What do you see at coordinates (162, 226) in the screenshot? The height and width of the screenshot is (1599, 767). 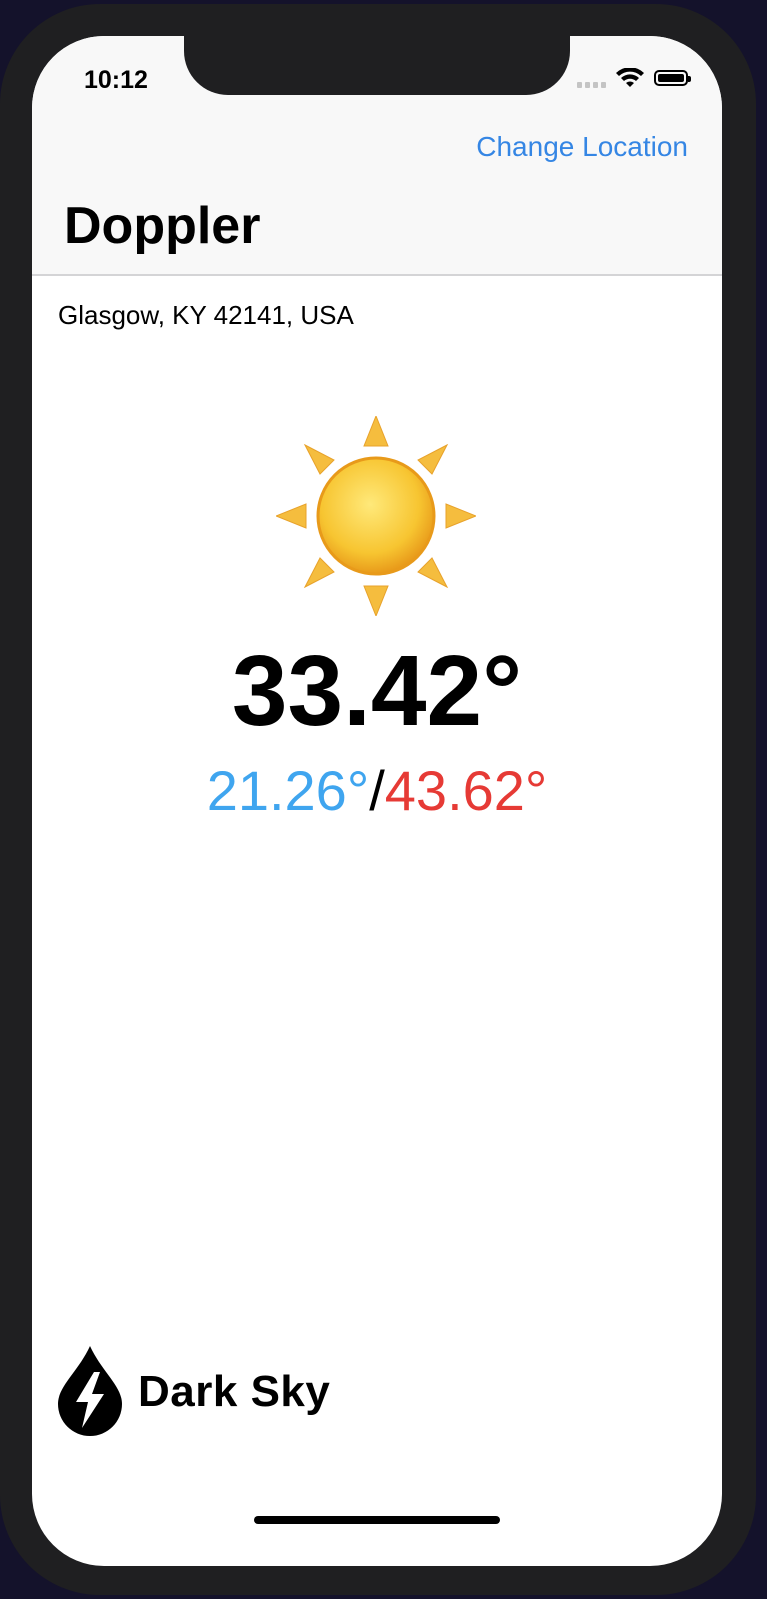 I see `page-title: Doppler` at bounding box center [162, 226].